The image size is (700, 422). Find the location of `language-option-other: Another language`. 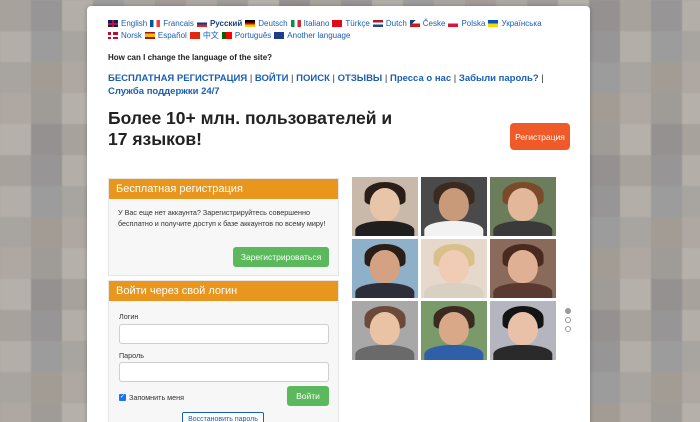

language-option-other: Another language is located at coordinates (312, 35).